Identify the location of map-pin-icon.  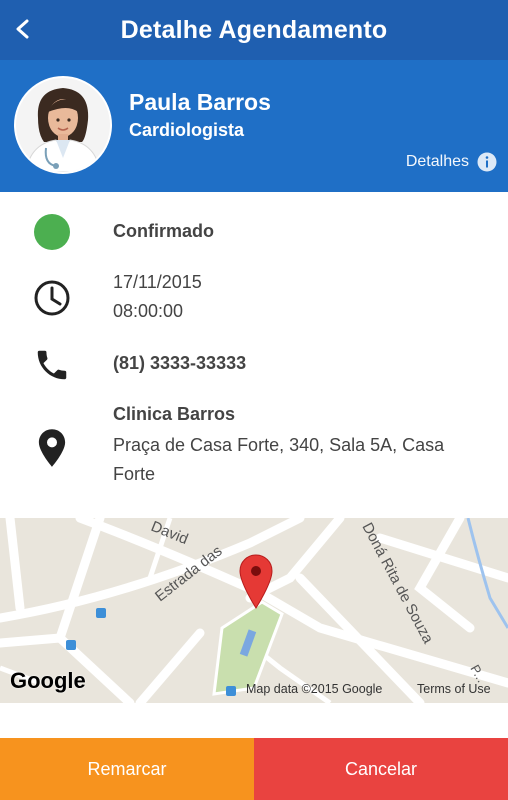
(256, 582).